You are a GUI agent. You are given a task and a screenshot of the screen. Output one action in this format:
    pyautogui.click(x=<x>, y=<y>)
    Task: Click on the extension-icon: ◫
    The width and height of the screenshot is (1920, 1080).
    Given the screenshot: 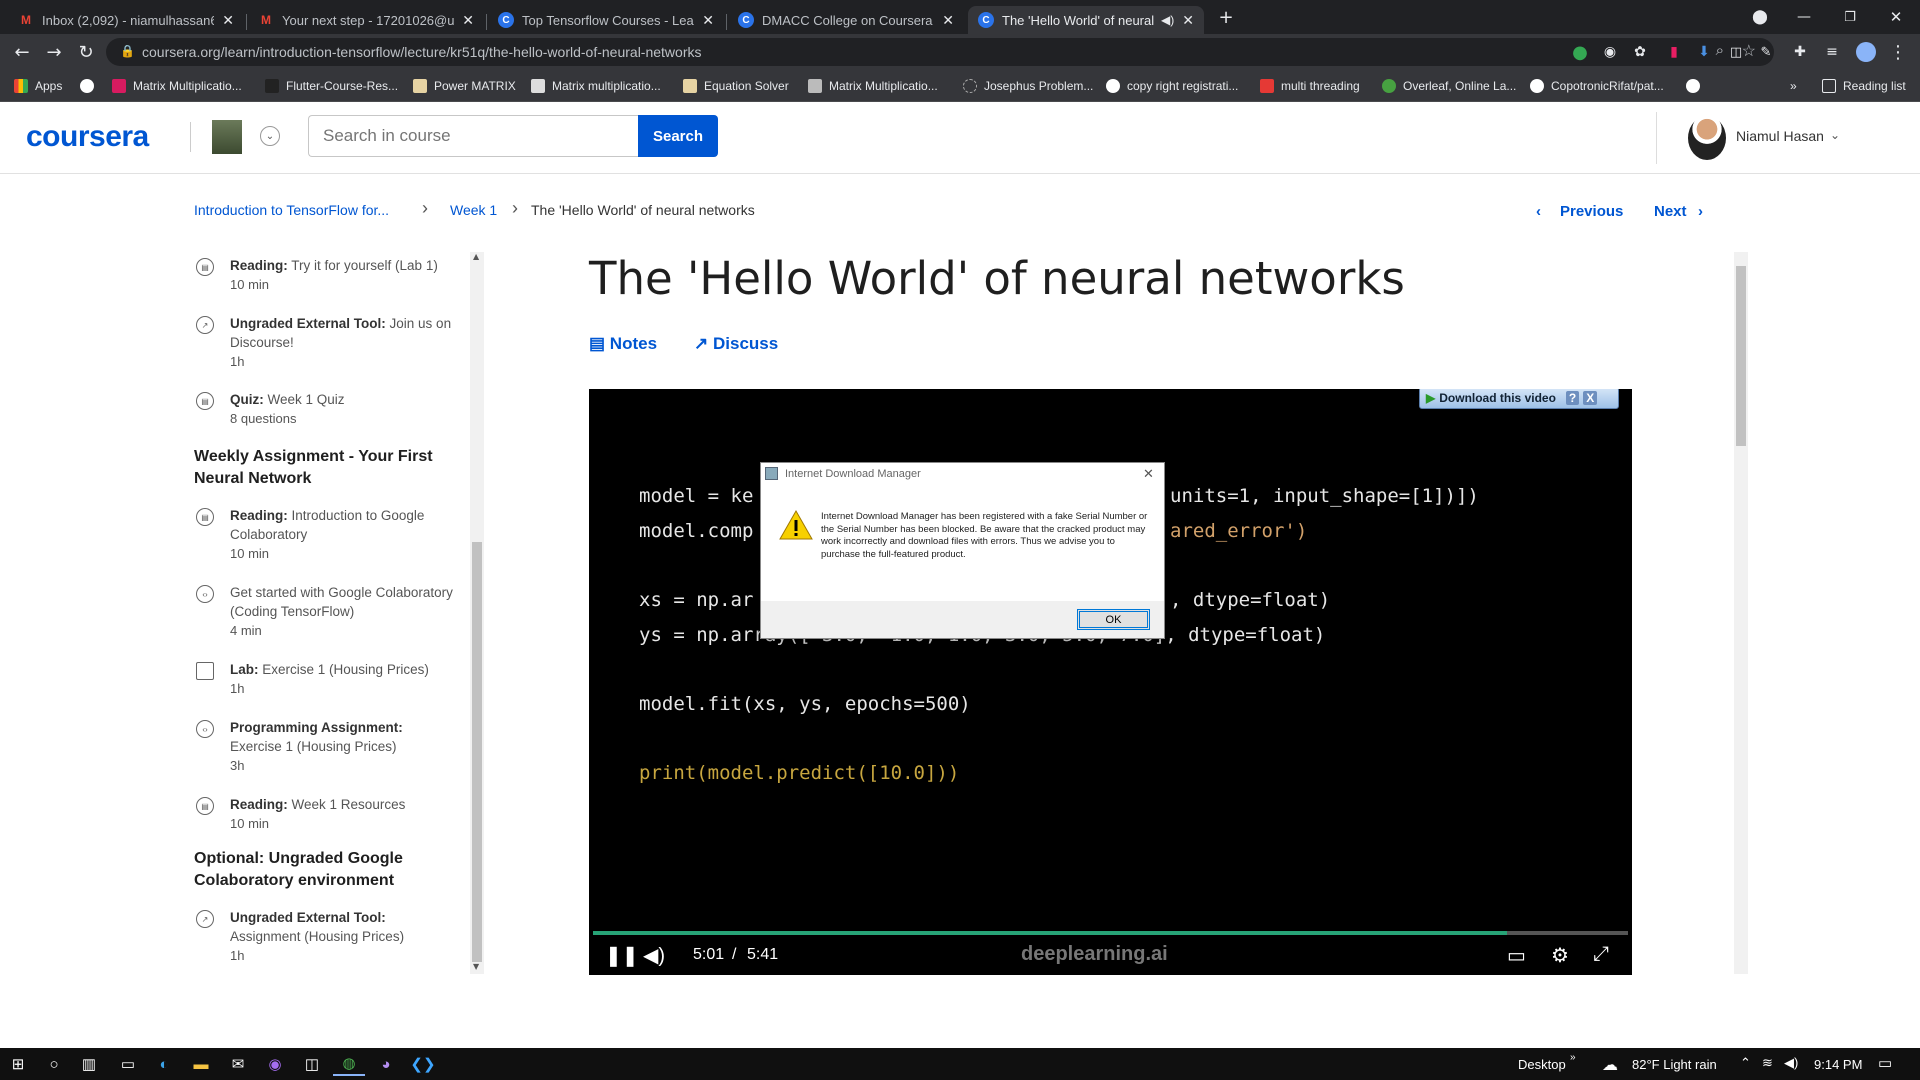 What is the action you would take?
    pyautogui.click(x=1736, y=52)
    